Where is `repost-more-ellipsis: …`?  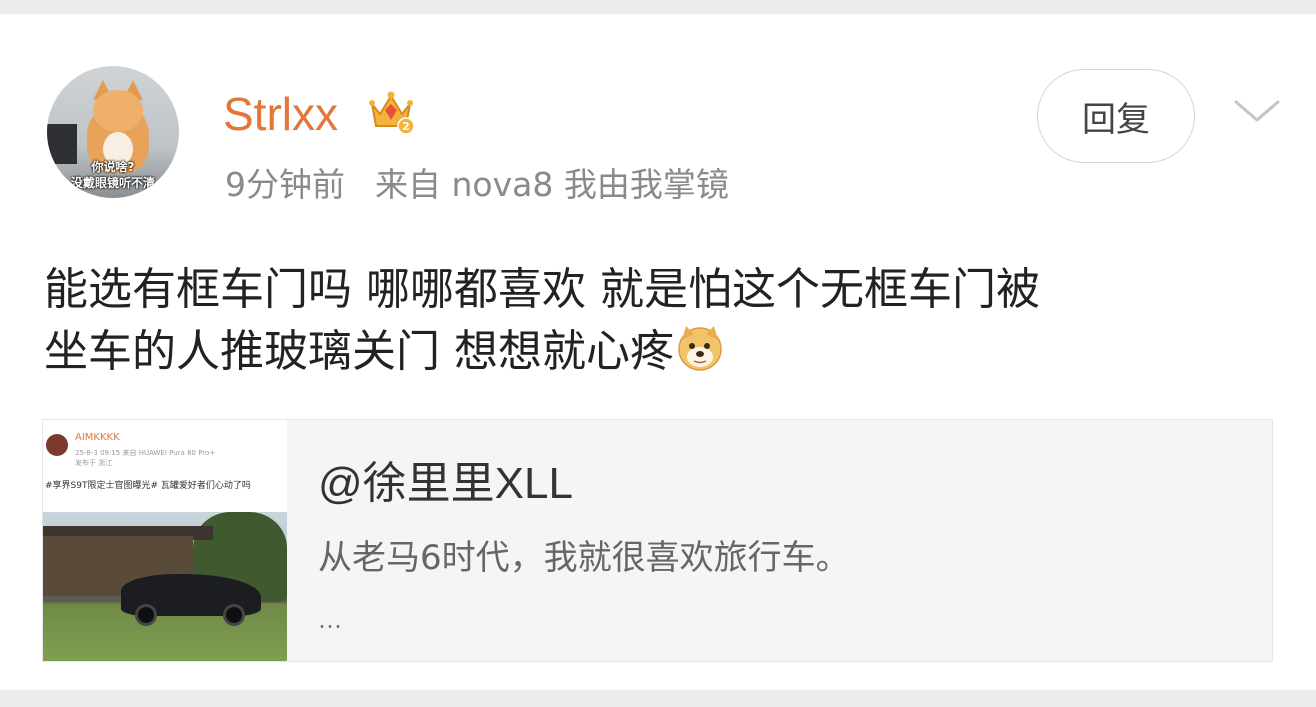
repost-more-ellipsis: … is located at coordinates (331, 620).